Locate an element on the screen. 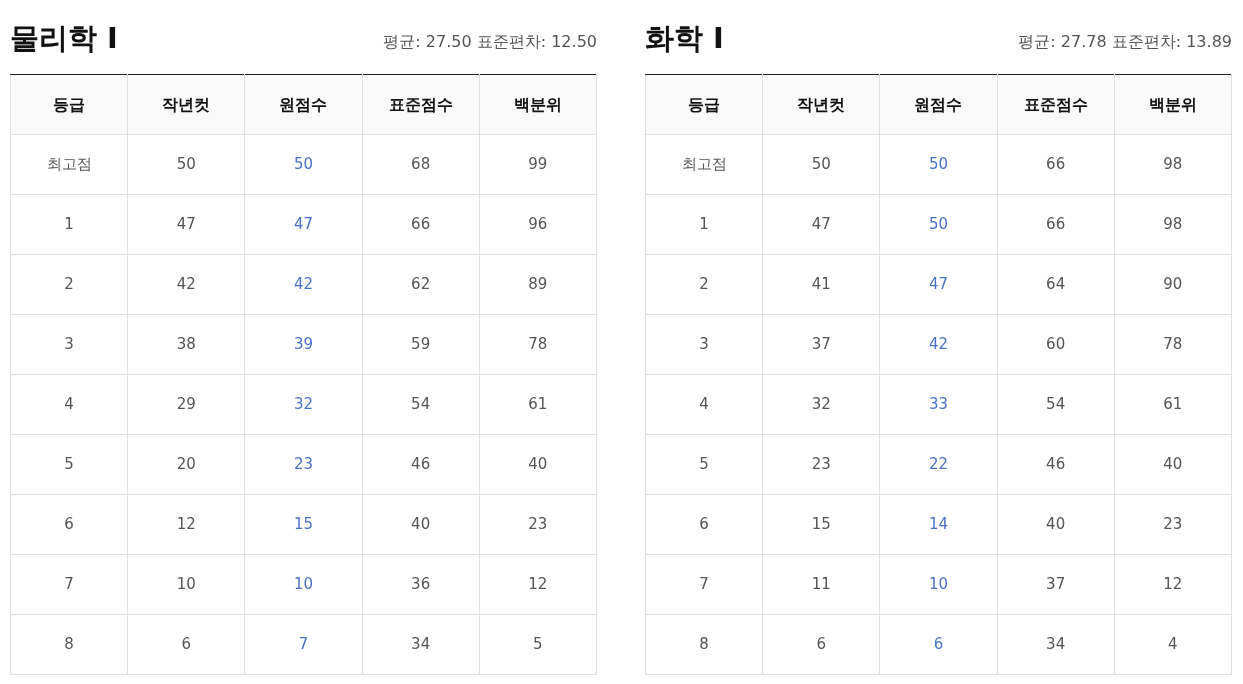 Image resolution: width=1243 pixels, height=684 pixels. subject-title: 화학 Ⅰ is located at coordinates (684, 37).